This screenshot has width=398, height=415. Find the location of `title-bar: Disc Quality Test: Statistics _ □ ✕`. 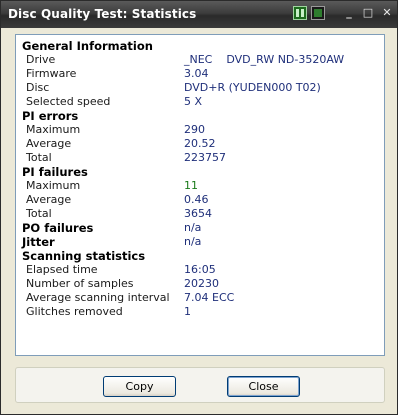

title-bar: Disc Quality Test: Statistics _ □ ✕ is located at coordinates (199, 14).